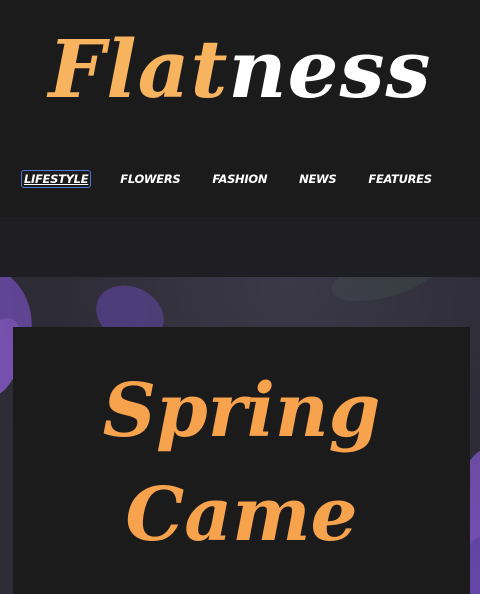 The image size is (480, 594). What do you see at coordinates (150, 179) in the screenshot?
I see `nav-item-flowers: FLOWERS` at bounding box center [150, 179].